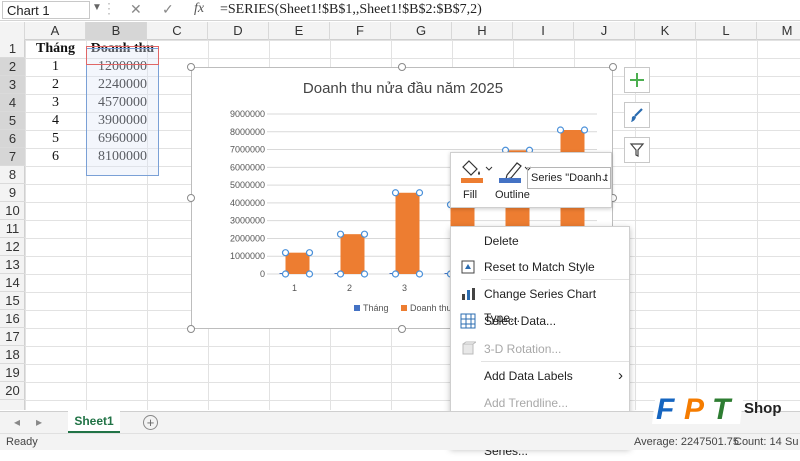 This screenshot has width=800, height=461. Describe the element at coordinates (12, 103) in the screenshot. I see `row-header-4: 4` at that location.